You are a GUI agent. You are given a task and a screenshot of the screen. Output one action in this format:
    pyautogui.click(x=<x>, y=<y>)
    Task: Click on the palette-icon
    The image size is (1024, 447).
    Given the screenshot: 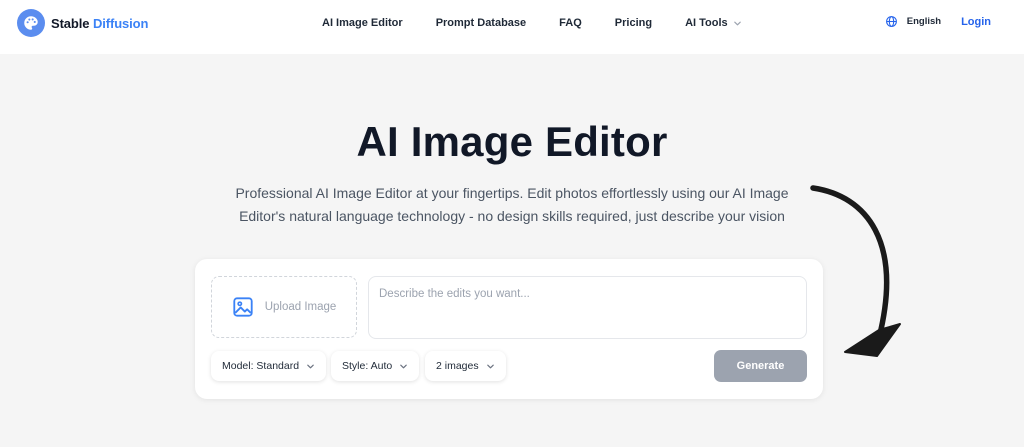 What is the action you would take?
    pyautogui.click(x=31, y=23)
    